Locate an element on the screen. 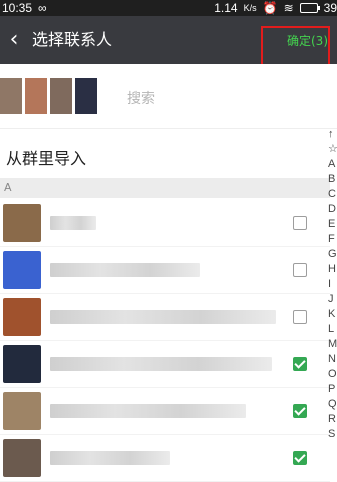 The width and height of the screenshot is (337, 482). battery-icon is located at coordinates (309, 8).